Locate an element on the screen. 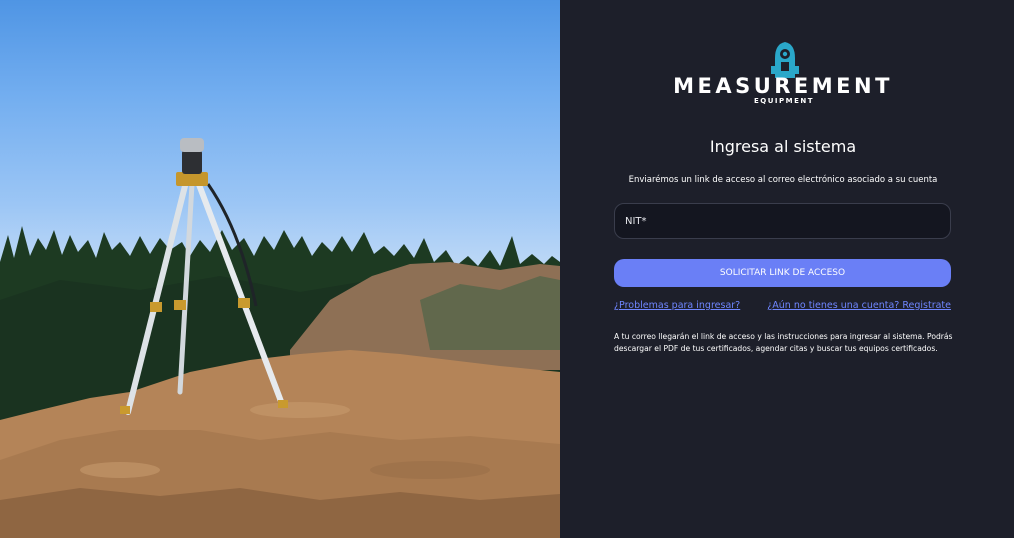 This screenshot has height=538, width=1014. login-problems-link: ¿Problemas para ingresar? is located at coordinates (677, 305).